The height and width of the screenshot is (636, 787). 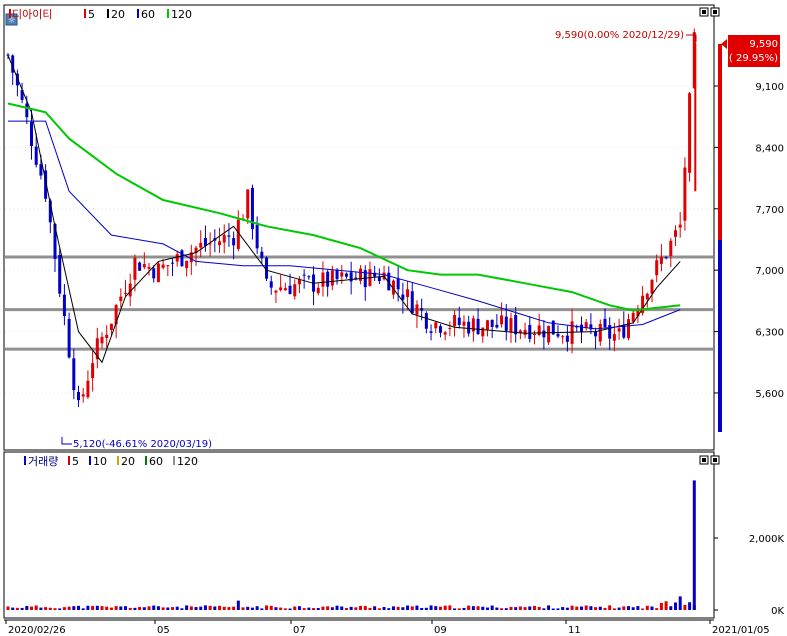 I want to click on volume-window-restore-icon, so click(x=704, y=460).